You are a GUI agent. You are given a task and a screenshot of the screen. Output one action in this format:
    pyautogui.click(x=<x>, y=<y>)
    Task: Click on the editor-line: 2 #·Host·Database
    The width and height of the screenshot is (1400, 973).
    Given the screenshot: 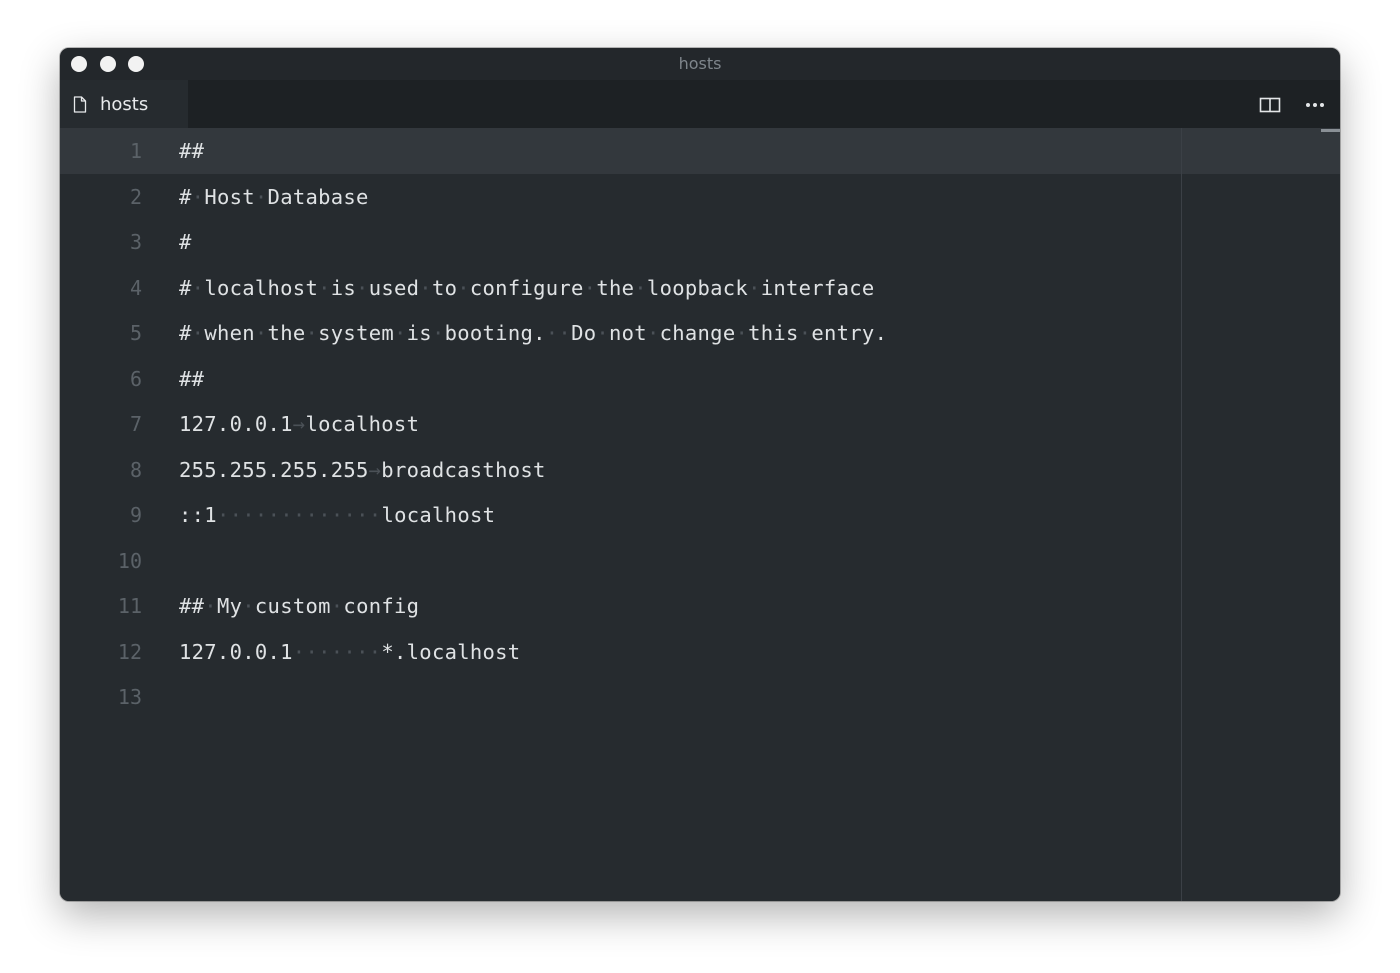 What is the action you would take?
    pyautogui.click(x=700, y=197)
    